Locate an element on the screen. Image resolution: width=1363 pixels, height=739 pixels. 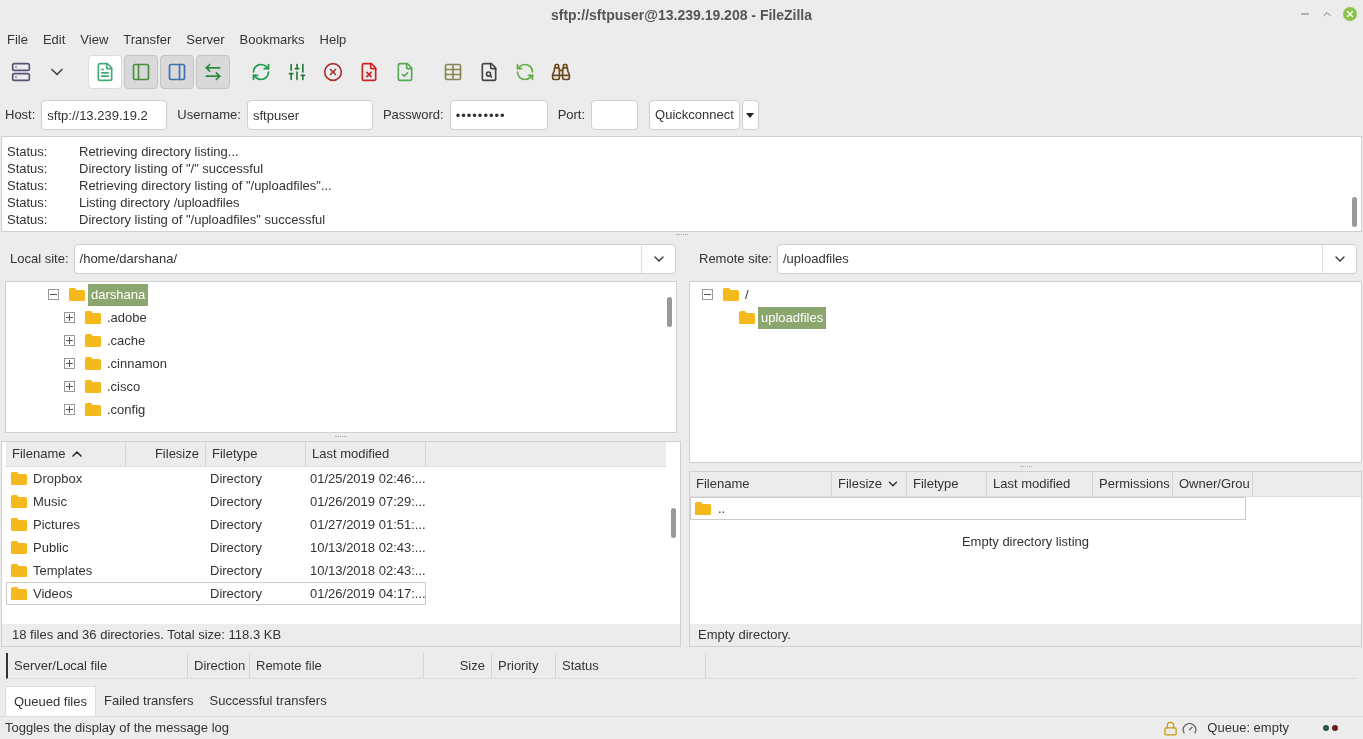
status-text: 18 files and 36 directories. Total size: 118.3 KB is located at coordinates (147, 635).